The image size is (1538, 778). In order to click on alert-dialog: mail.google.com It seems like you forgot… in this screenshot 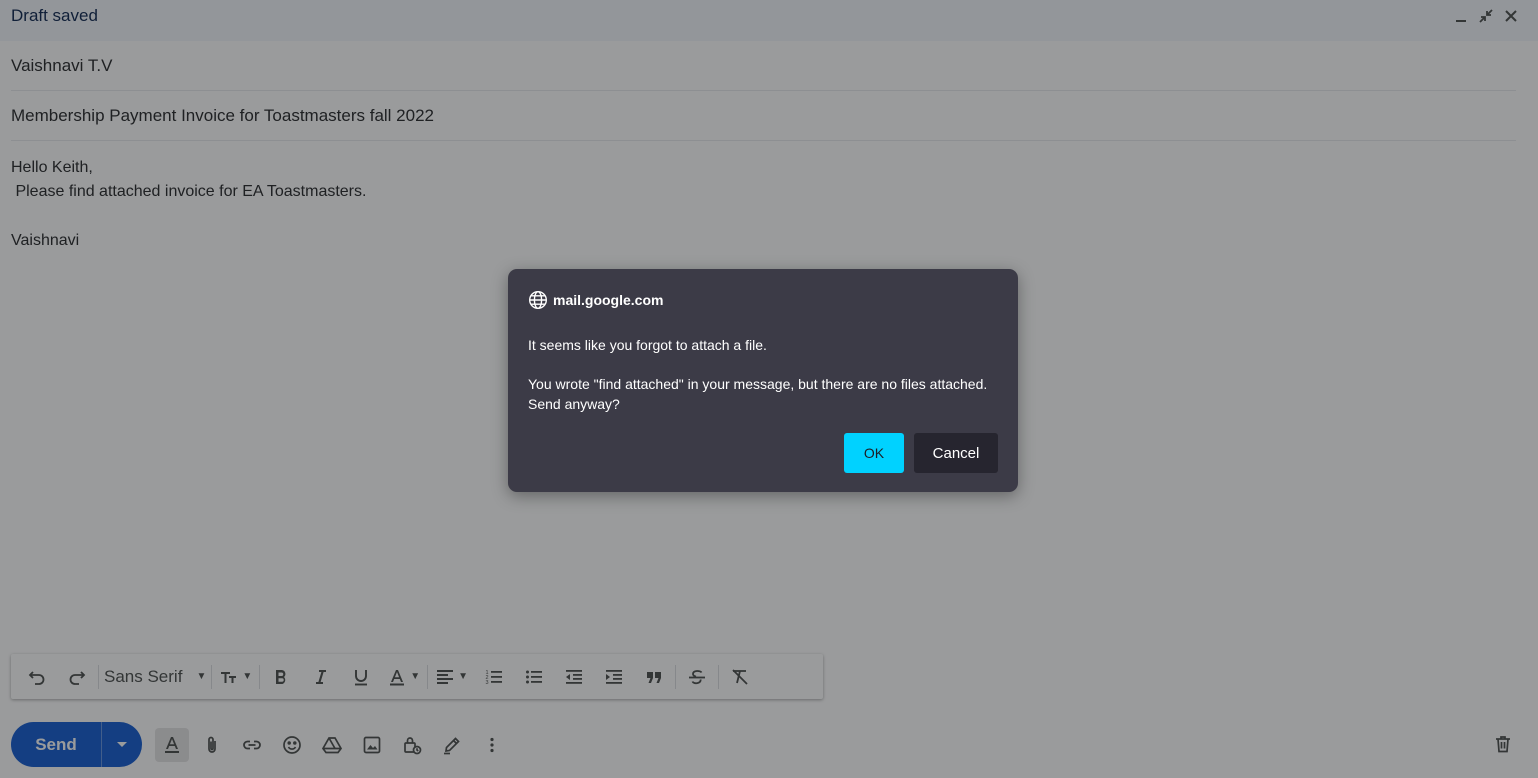, I will do `click(763, 380)`.